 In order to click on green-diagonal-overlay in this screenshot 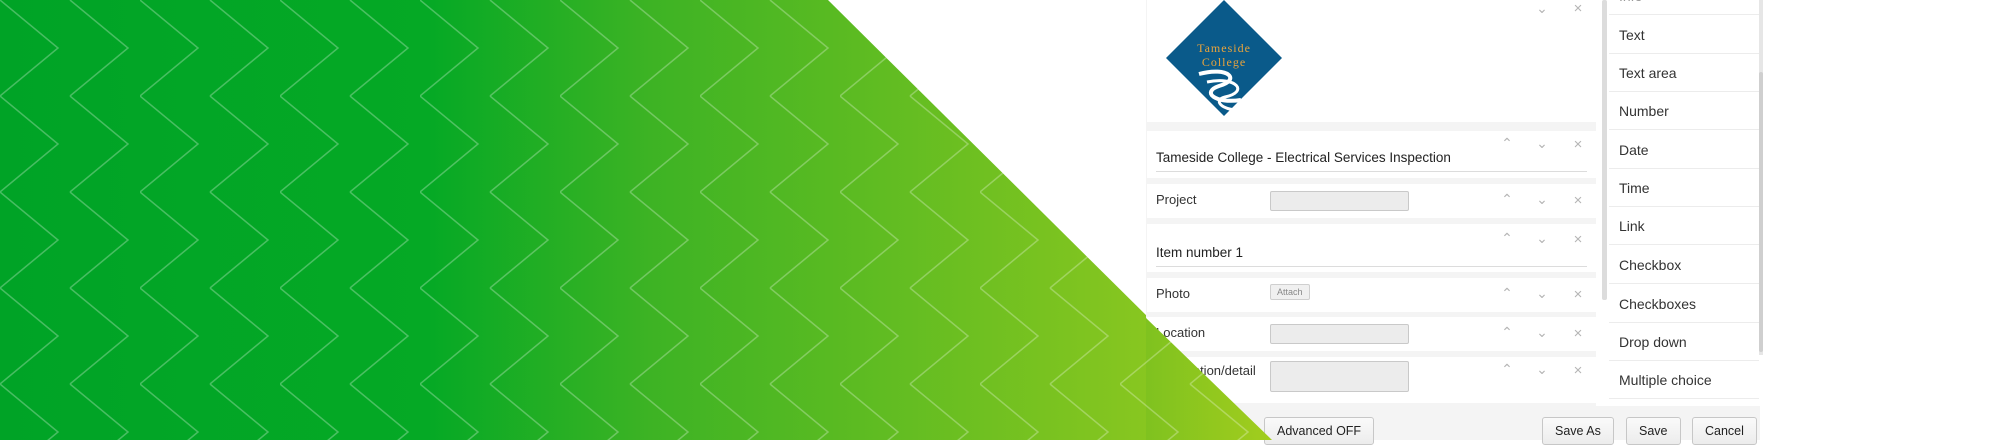, I will do `click(1209, 379)`.